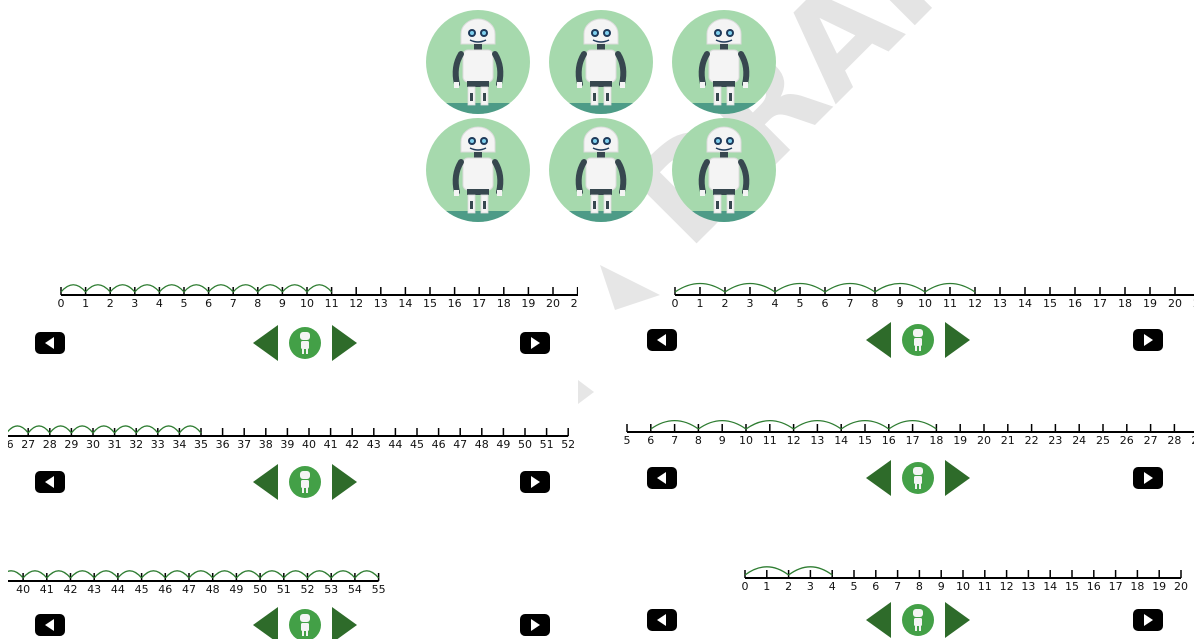 The height and width of the screenshot is (639, 1194). What do you see at coordinates (439, 444) in the screenshot?
I see `tick-label: 46` at bounding box center [439, 444].